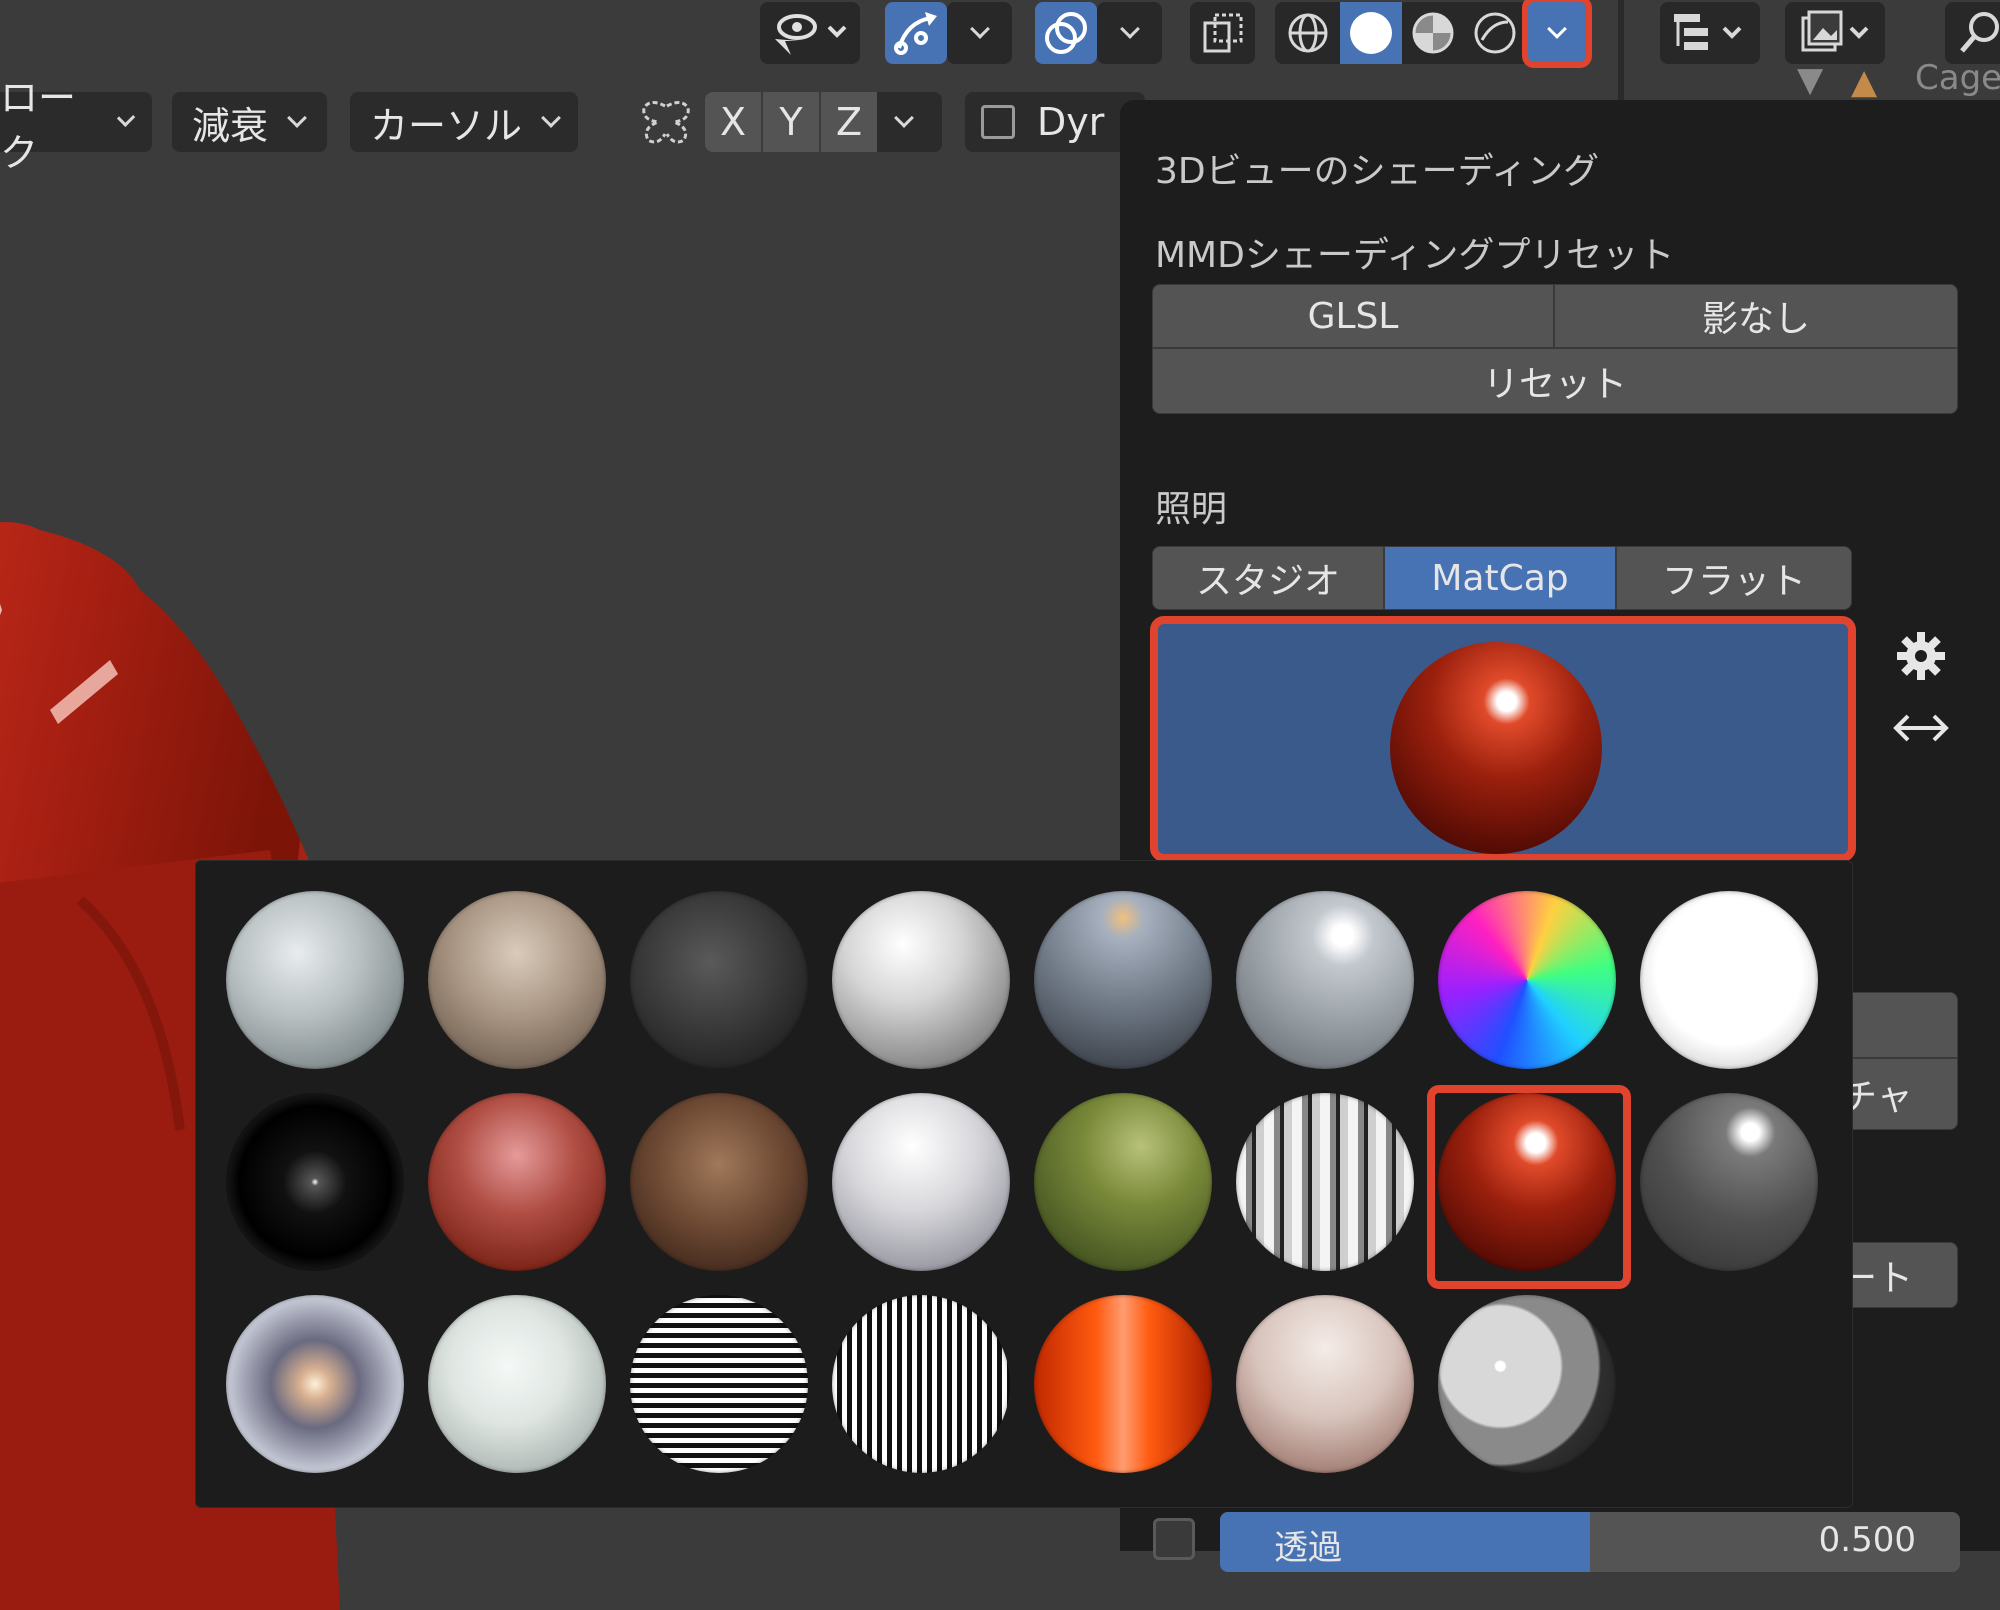 Image resolution: width=2000 pixels, height=1610 pixels. I want to click on shading-rendered-button, so click(1495, 33).